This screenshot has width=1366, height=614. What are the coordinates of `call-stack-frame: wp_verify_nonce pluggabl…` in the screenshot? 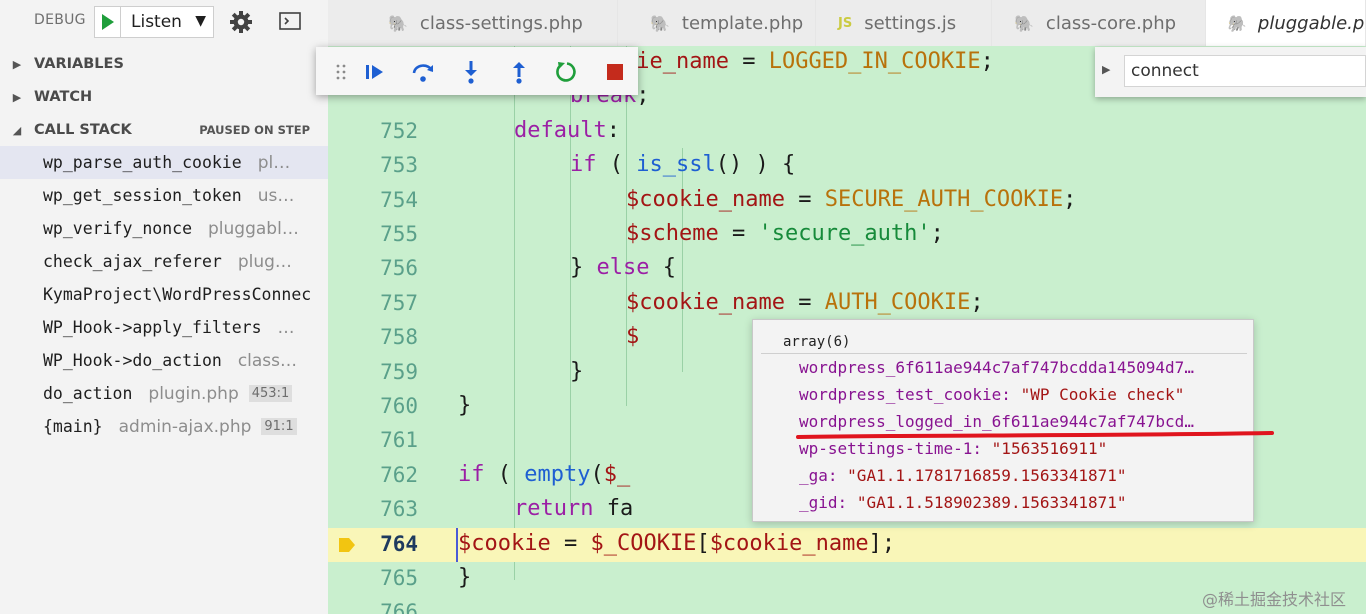 It's located at (164, 228).